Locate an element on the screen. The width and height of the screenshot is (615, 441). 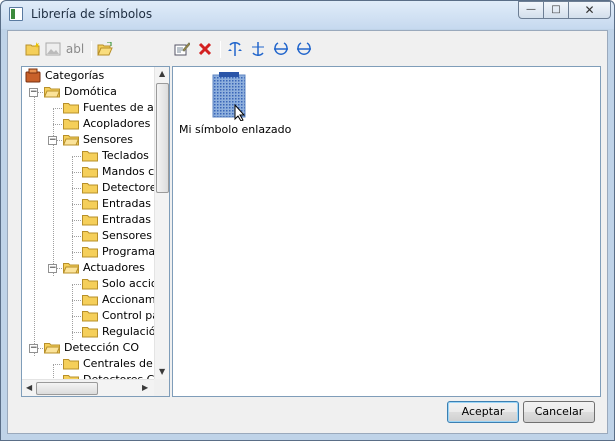
tree-item: Centrales de c is located at coordinates (88, 364).